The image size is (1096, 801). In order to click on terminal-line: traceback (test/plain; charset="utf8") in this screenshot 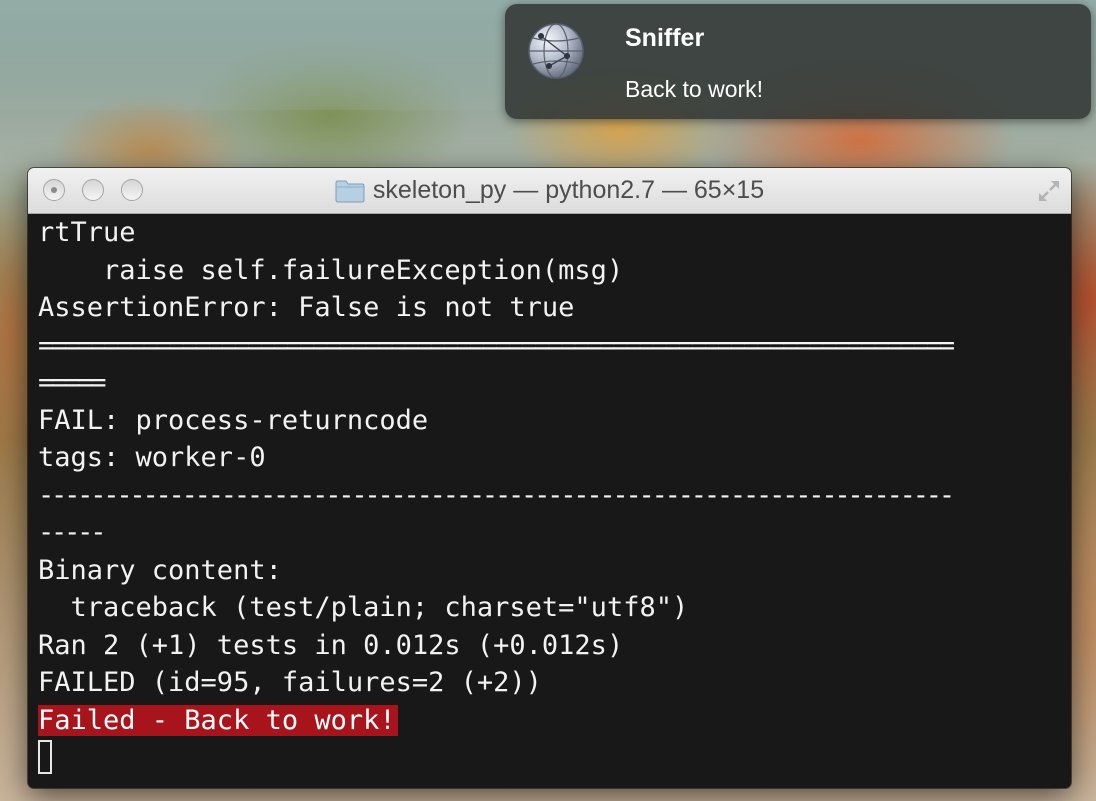, I will do `click(363, 607)`.